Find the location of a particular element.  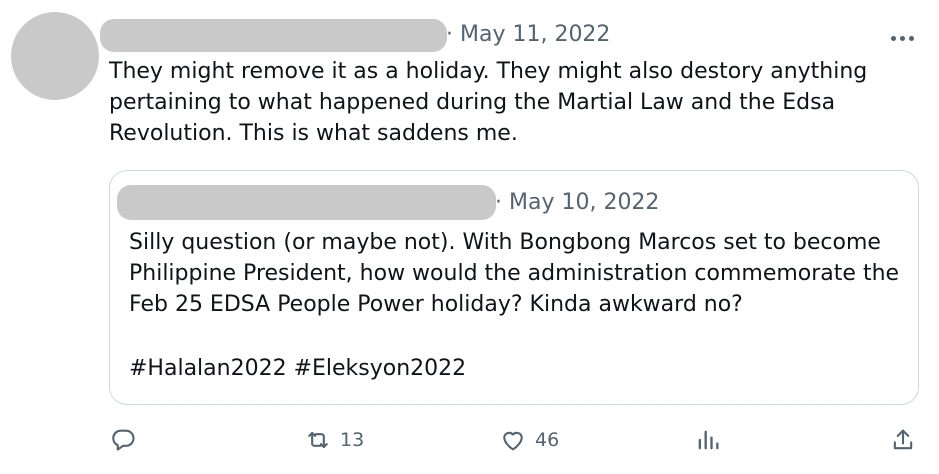

like-count: 46 is located at coordinates (547, 440).